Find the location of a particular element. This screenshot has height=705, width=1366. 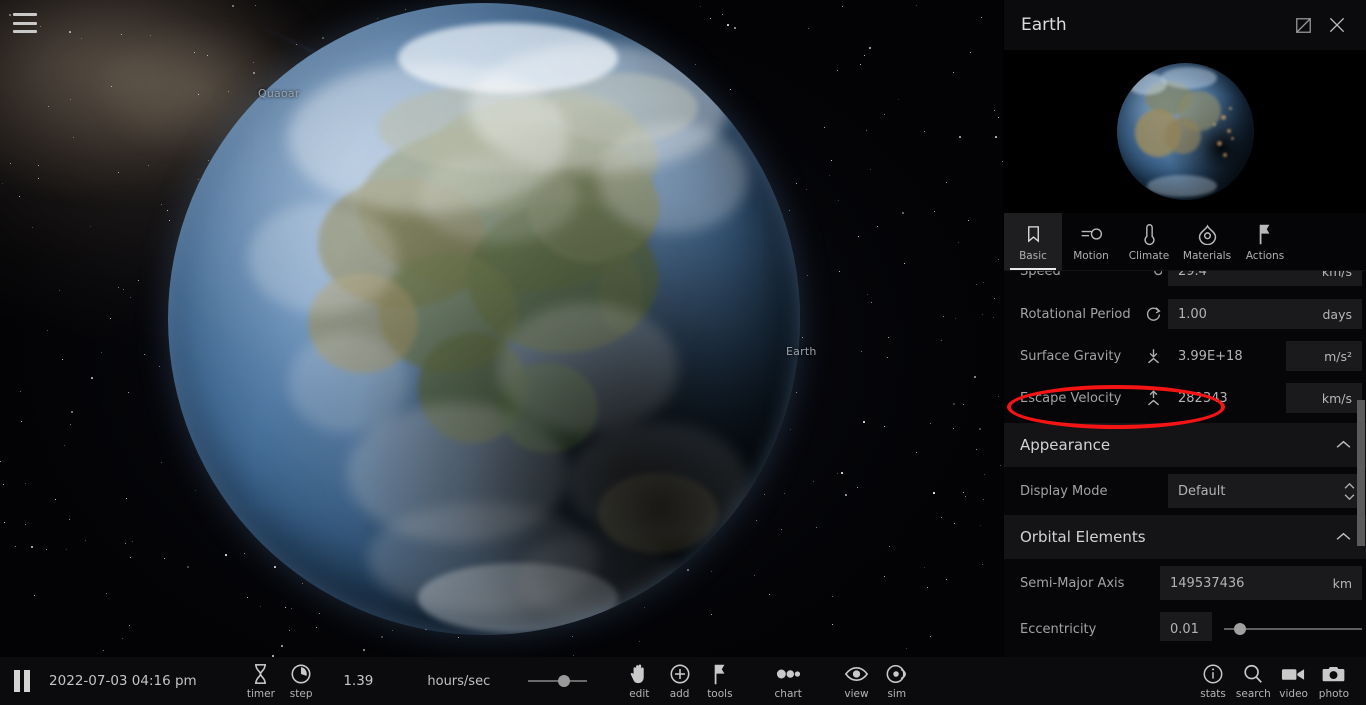

property-value-surface-gravity: 3.99E+18 is located at coordinates (1227, 356).